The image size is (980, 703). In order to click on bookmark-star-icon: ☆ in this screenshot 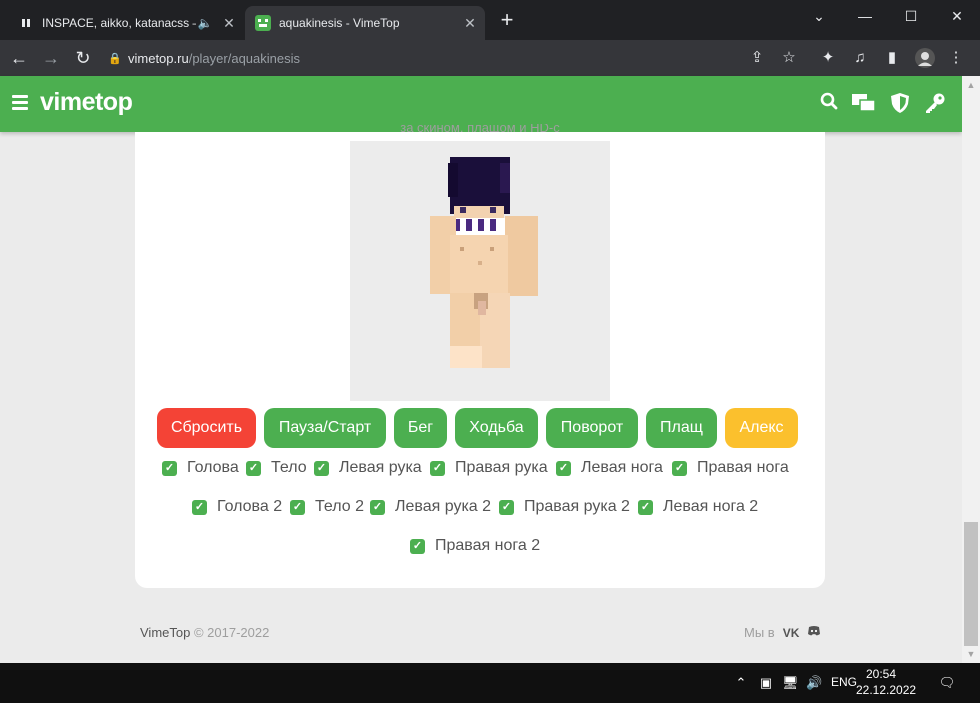, I will do `click(789, 58)`.